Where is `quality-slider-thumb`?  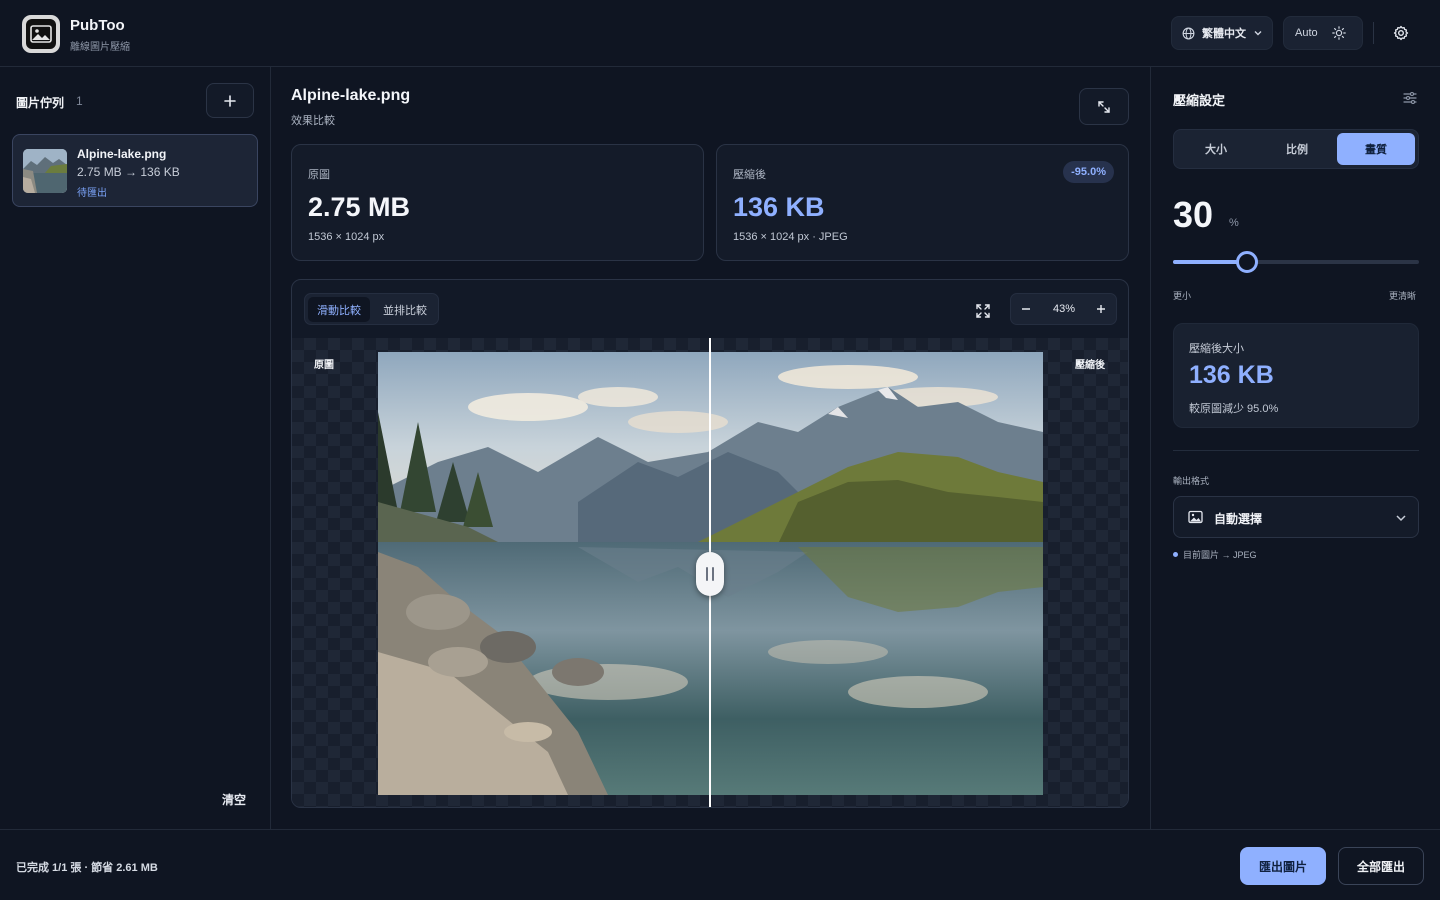 quality-slider-thumb is located at coordinates (1247, 262).